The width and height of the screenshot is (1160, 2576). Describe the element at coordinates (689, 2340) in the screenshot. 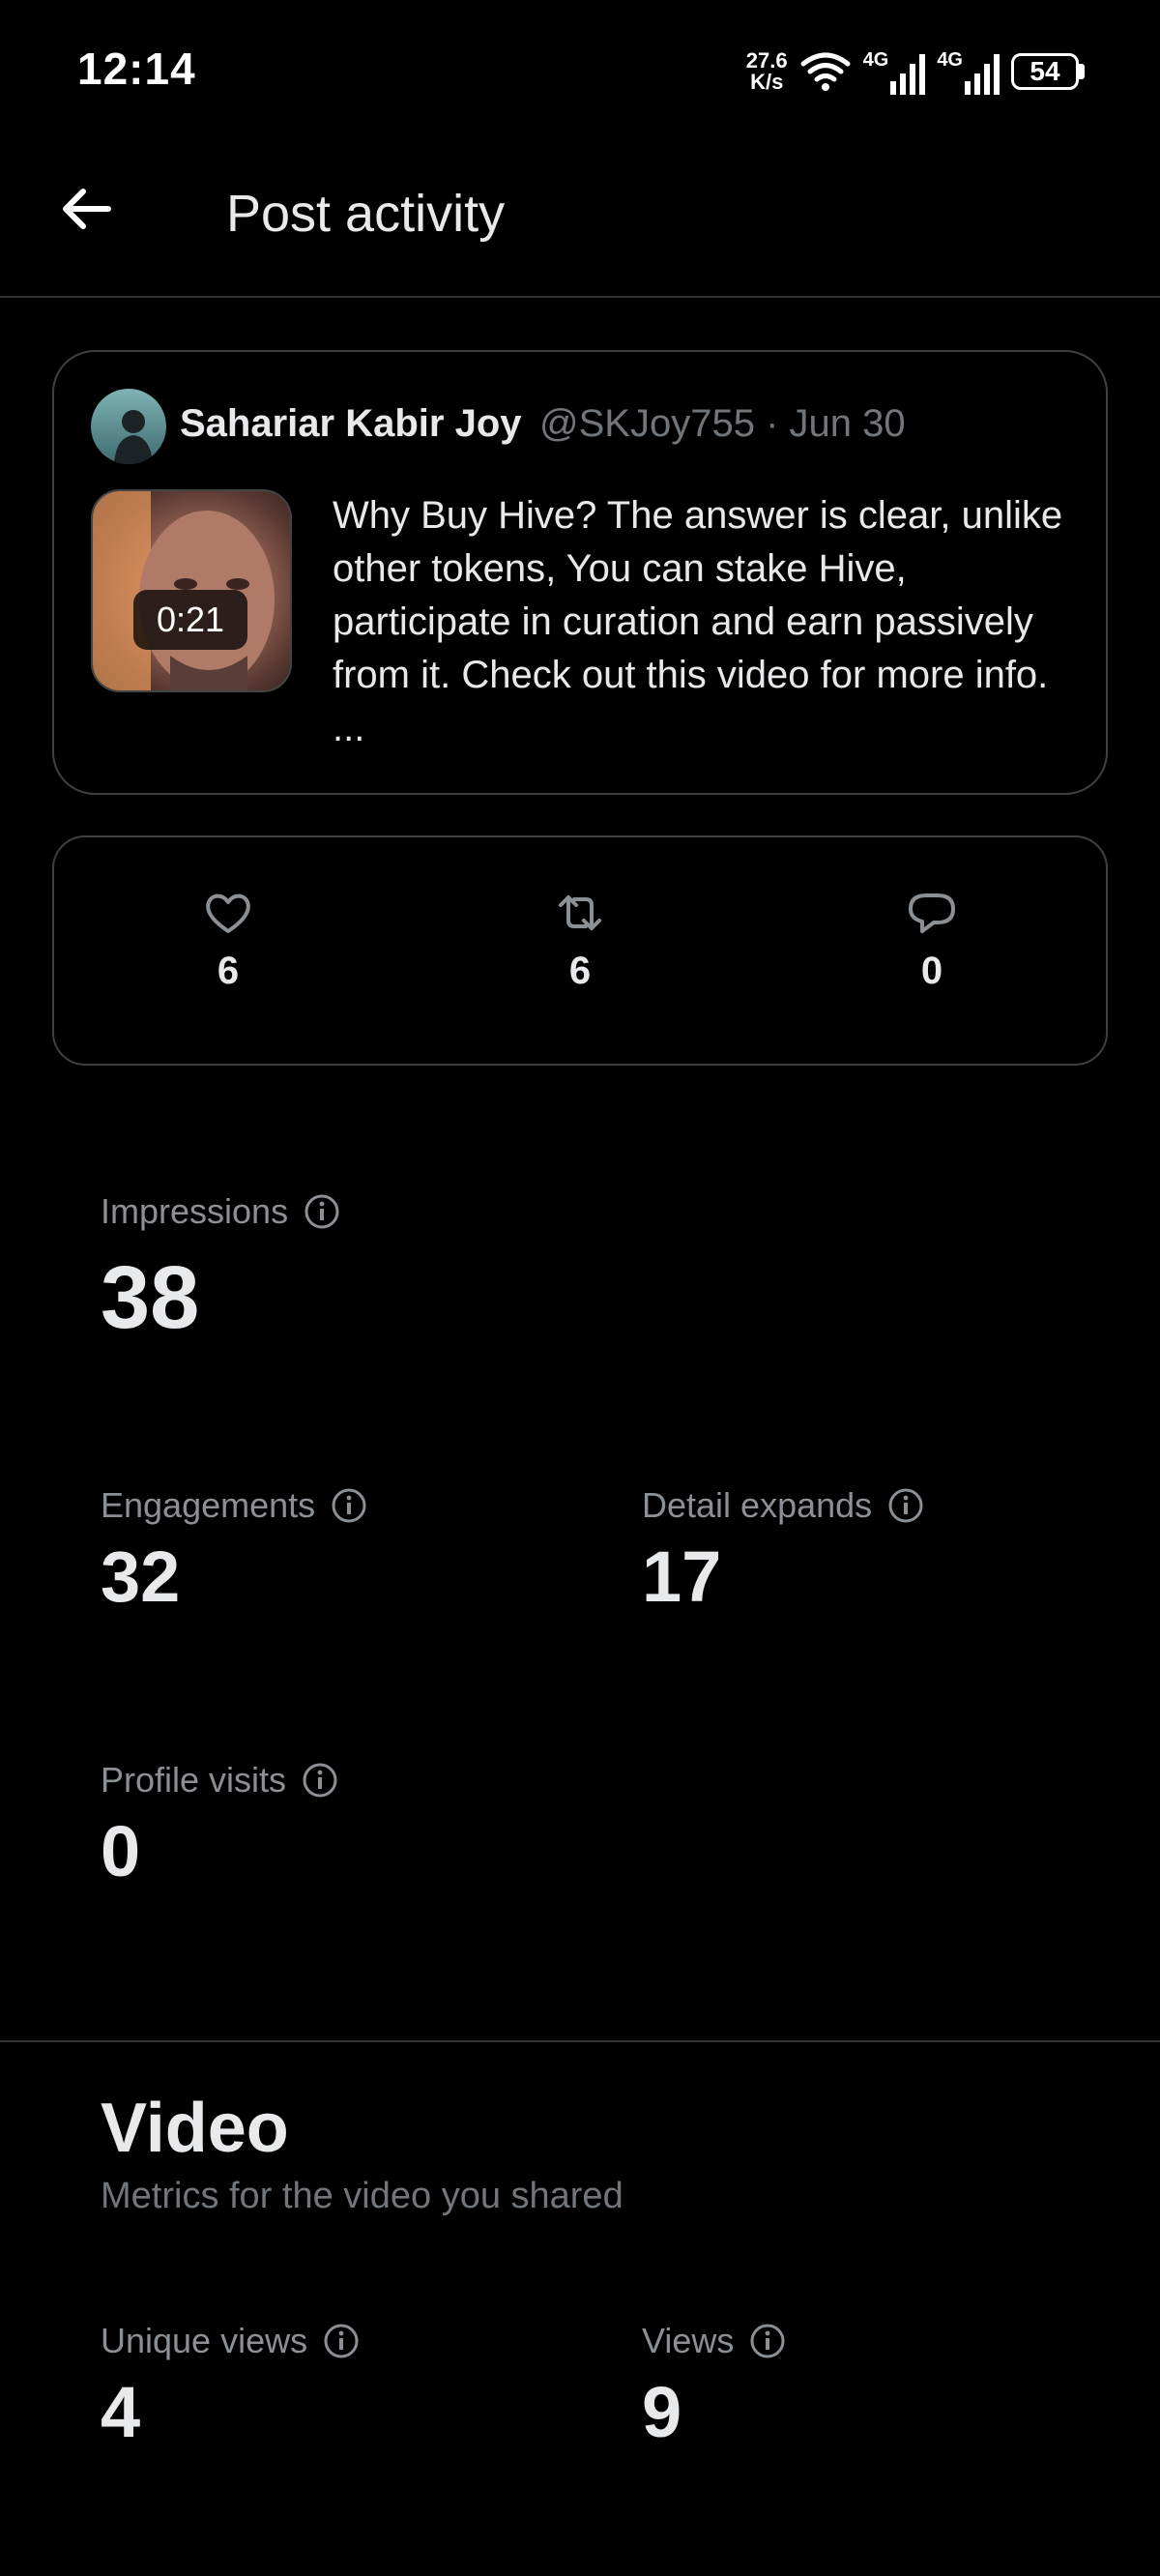

I see `views-label: Views` at that location.